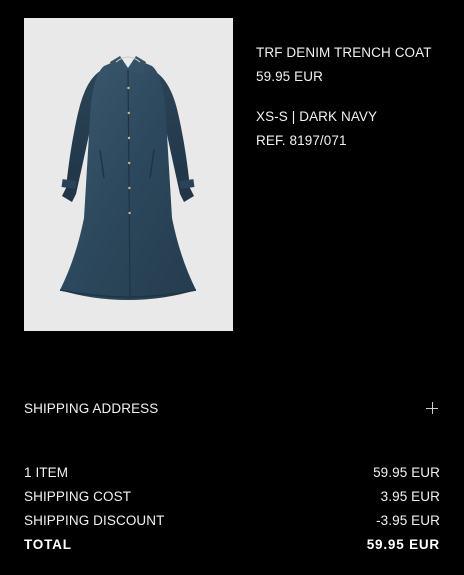 Image resolution: width=464 pixels, height=575 pixels. What do you see at coordinates (317, 116) in the screenshot?
I see `product-size-color: XS-S | DARK NAVY` at bounding box center [317, 116].